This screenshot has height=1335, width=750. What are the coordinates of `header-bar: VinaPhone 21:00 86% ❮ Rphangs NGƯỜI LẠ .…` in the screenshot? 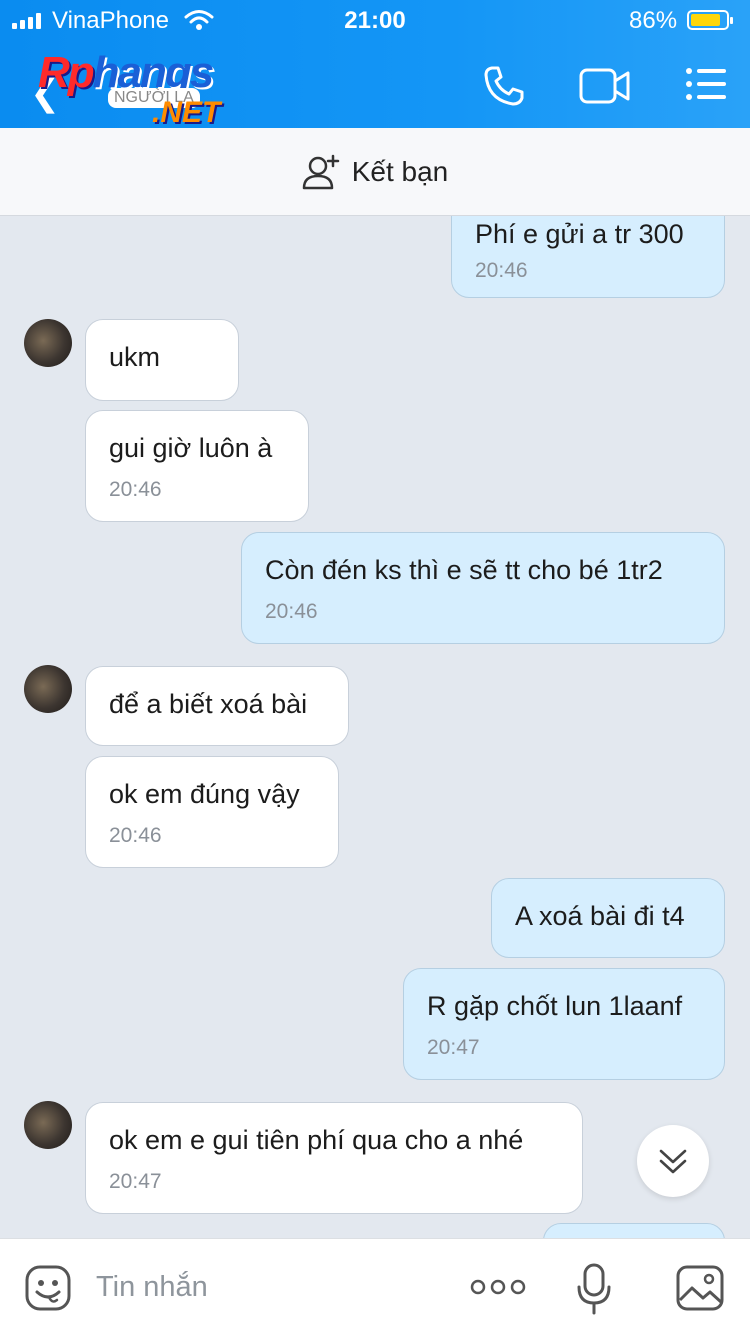 It's located at (375, 64).